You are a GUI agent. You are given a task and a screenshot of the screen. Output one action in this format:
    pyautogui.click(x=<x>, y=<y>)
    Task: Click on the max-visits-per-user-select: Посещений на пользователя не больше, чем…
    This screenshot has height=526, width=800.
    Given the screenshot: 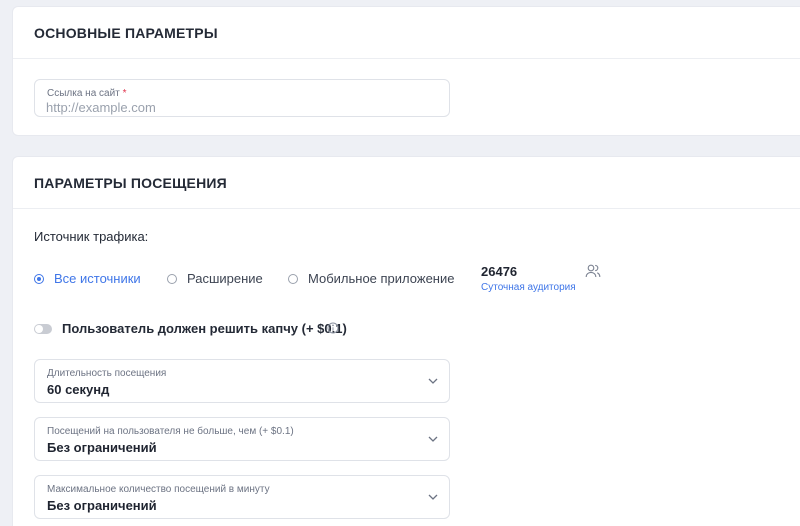 What is the action you would take?
    pyautogui.click(x=242, y=439)
    